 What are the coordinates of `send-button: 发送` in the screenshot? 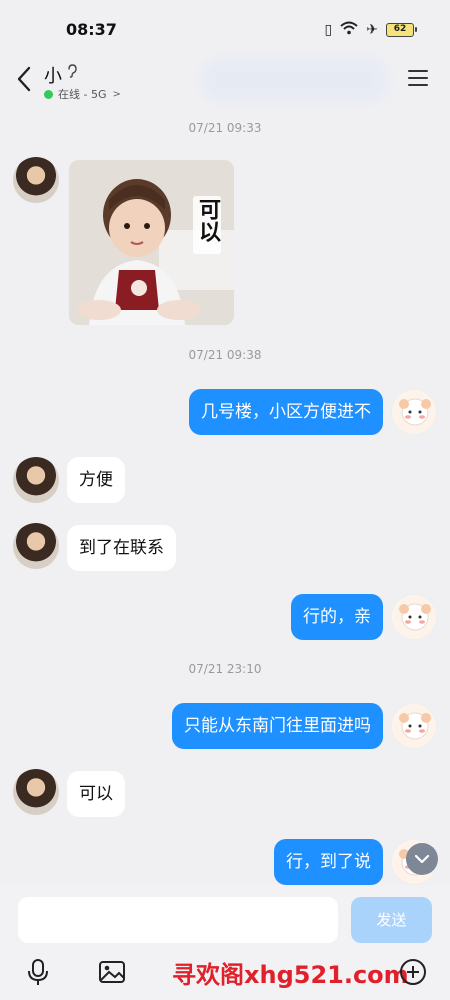 It's located at (391, 920).